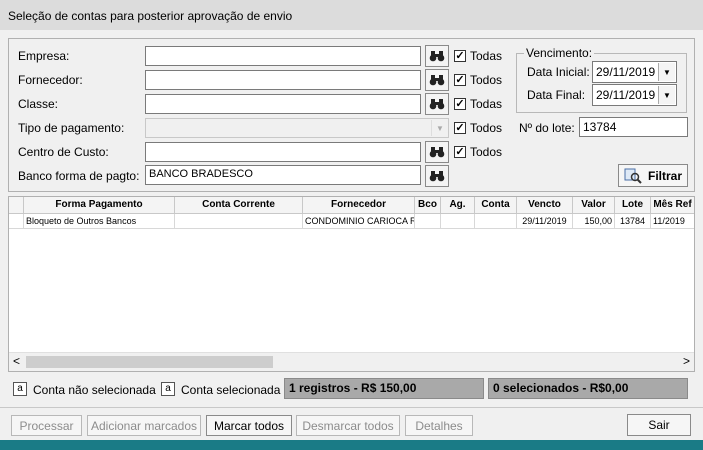  I want to click on data-inicial-picker: 29/11/2019 ▼, so click(634, 72).